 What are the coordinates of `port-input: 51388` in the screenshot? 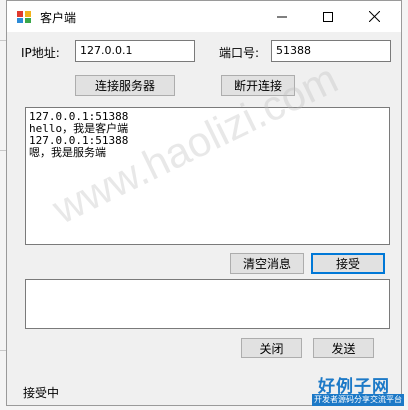 It's located at (331, 51).